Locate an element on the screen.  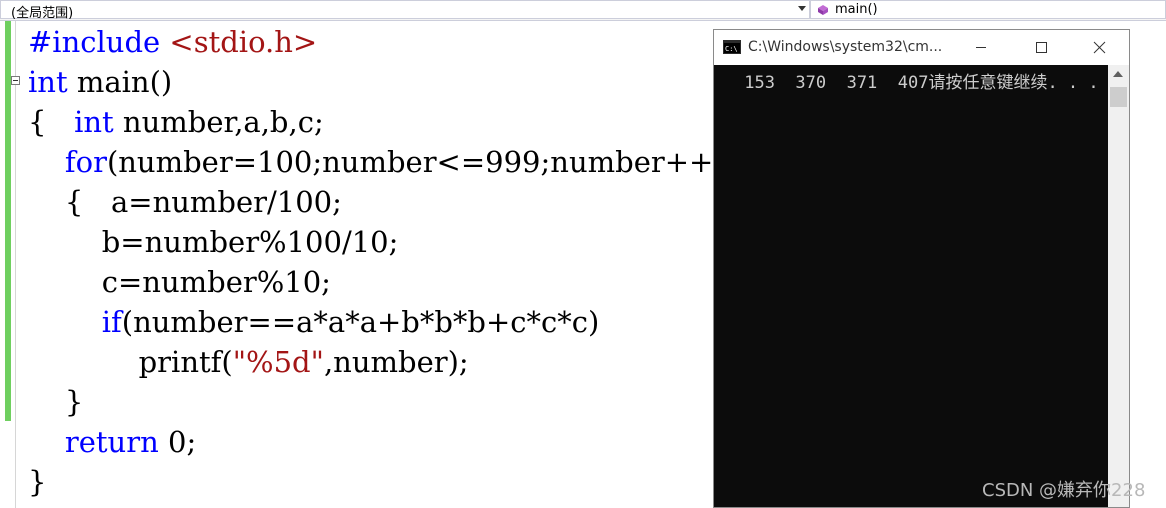
code-line: b=number%100/10; is located at coordinates (376, 242).